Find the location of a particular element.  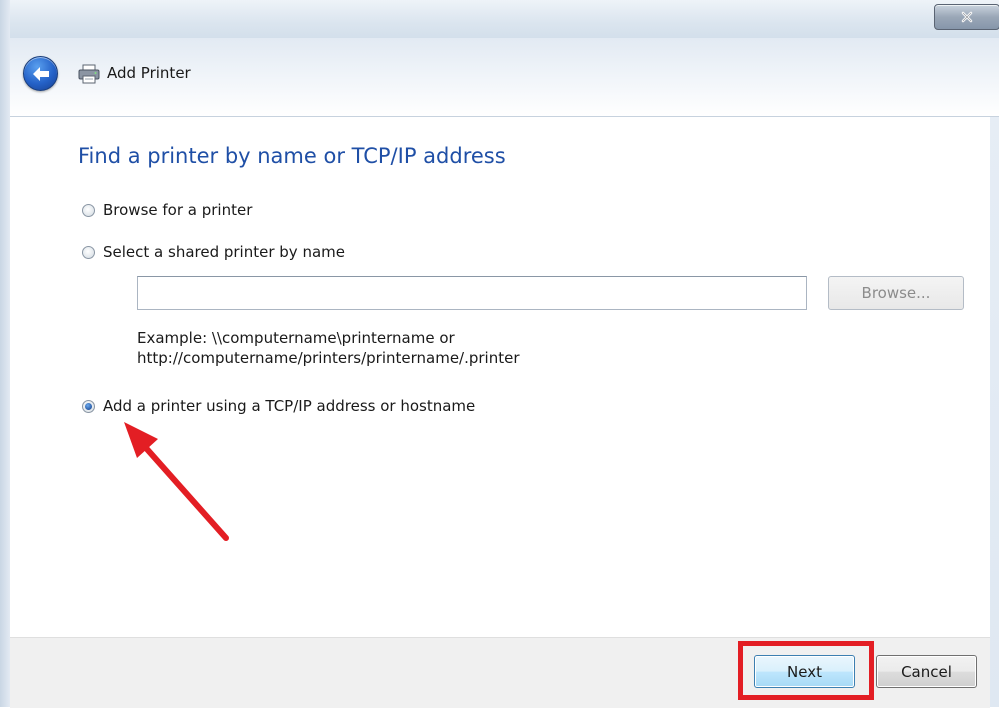

annotation-arrow is located at coordinates (176, 481).